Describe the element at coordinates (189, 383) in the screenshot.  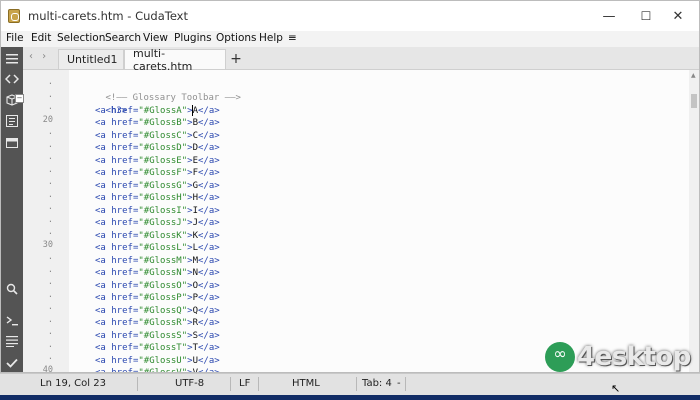
I see `status-encoding: UTF-8` at that location.